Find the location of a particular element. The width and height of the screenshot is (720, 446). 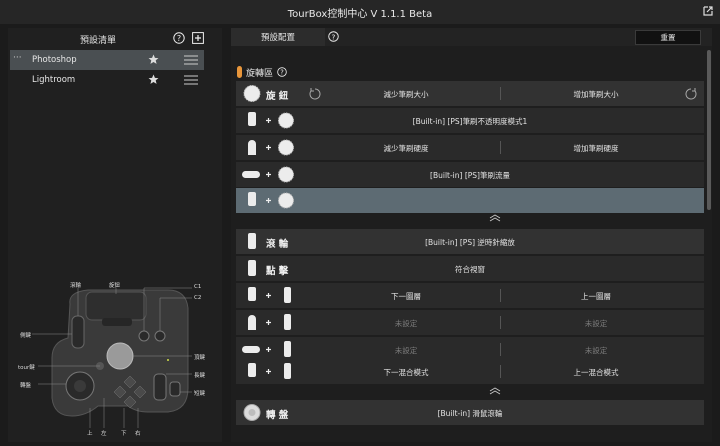

section-rotation: 旋轉區 ? is located at coordinates (262, 72).